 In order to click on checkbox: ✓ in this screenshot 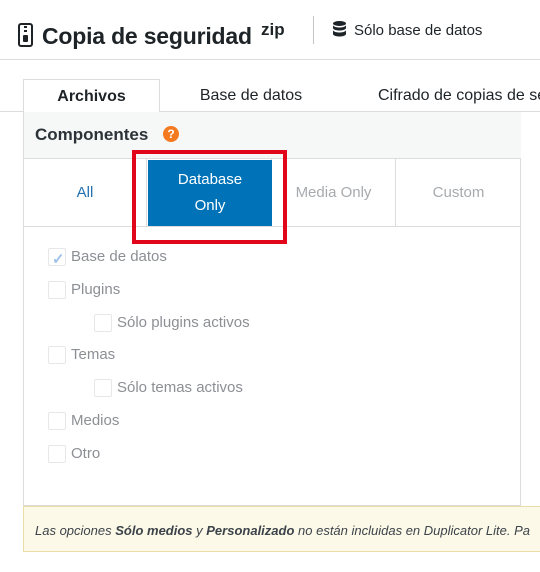, I will do `click(57, 258)`.